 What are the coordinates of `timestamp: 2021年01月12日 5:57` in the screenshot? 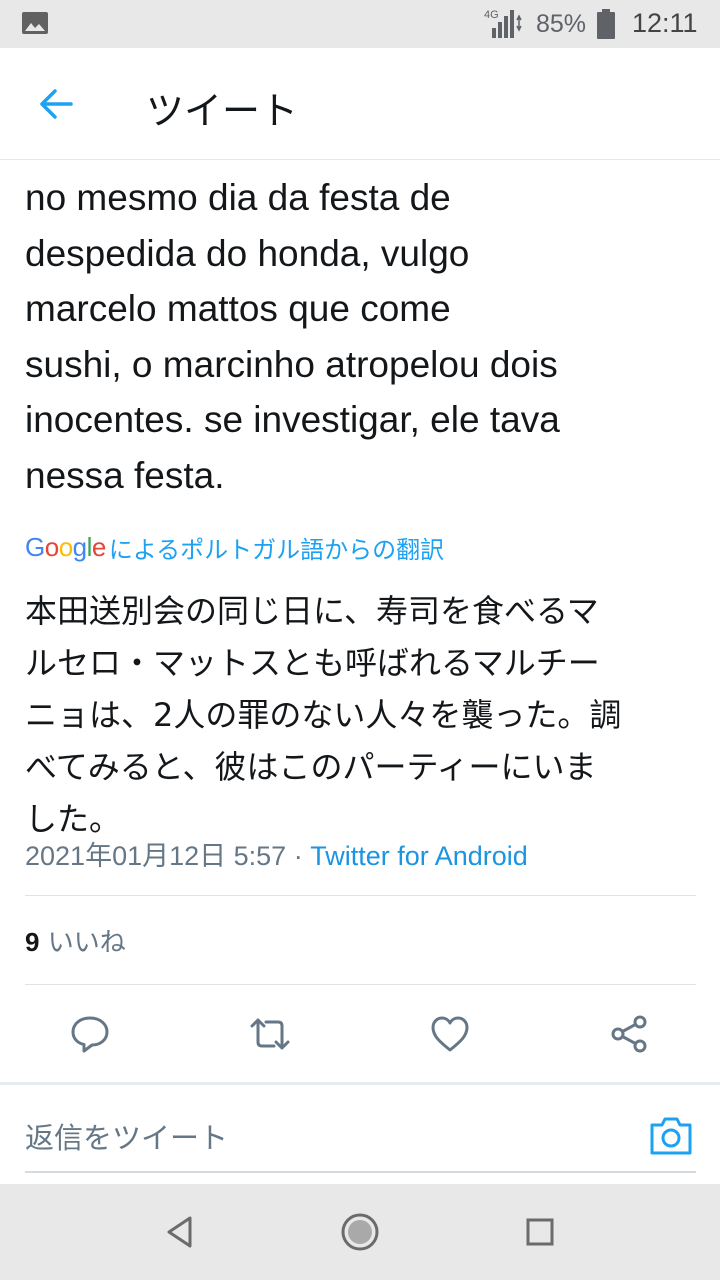 It's located at (156, 856).